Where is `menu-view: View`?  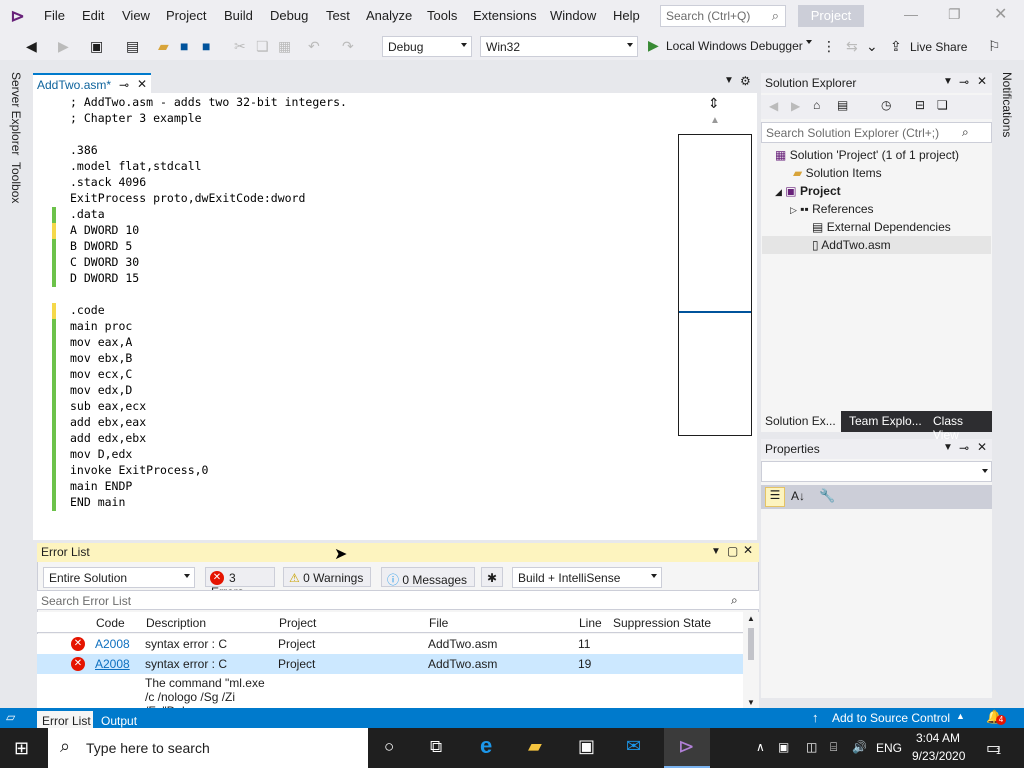
menu-view: View is located at coordinates (136, 15).